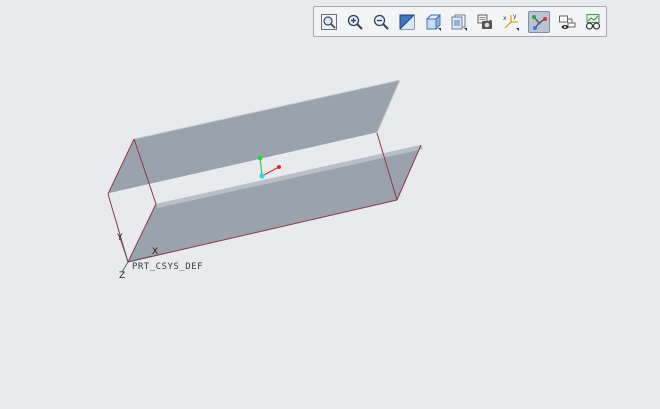 The image size is (660, 409). I want to click on appearance-icon, so click(593, 22).